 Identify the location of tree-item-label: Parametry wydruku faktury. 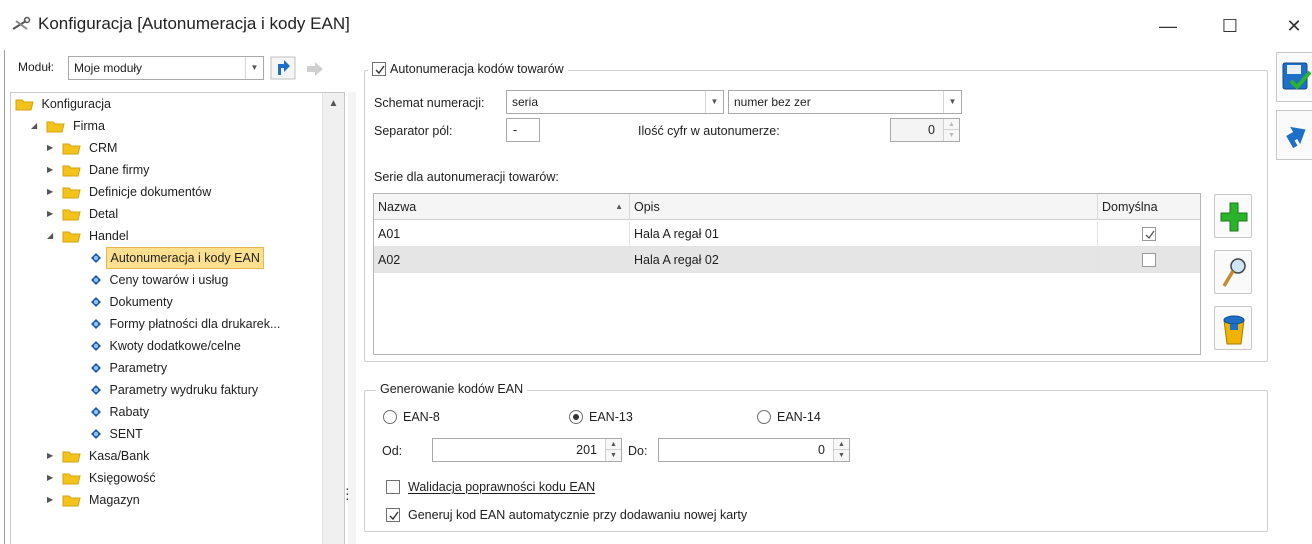
(184, 390).